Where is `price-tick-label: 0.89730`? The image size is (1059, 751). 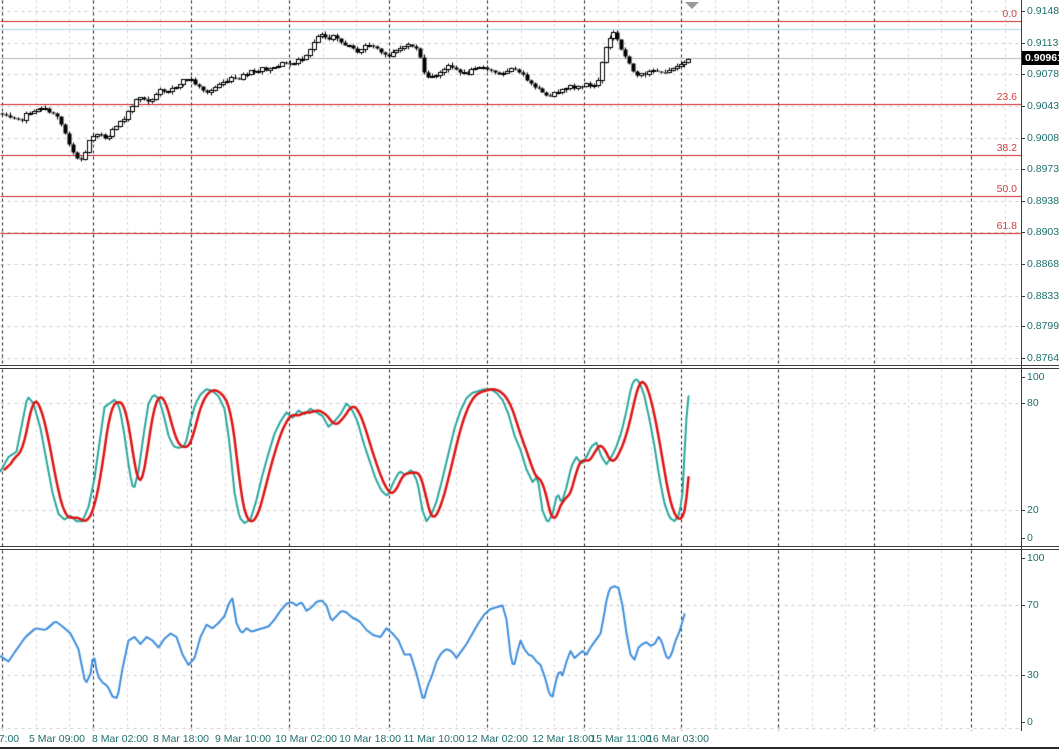
price-tick-label: 0.89730 is located at coordinates (1043, 169).